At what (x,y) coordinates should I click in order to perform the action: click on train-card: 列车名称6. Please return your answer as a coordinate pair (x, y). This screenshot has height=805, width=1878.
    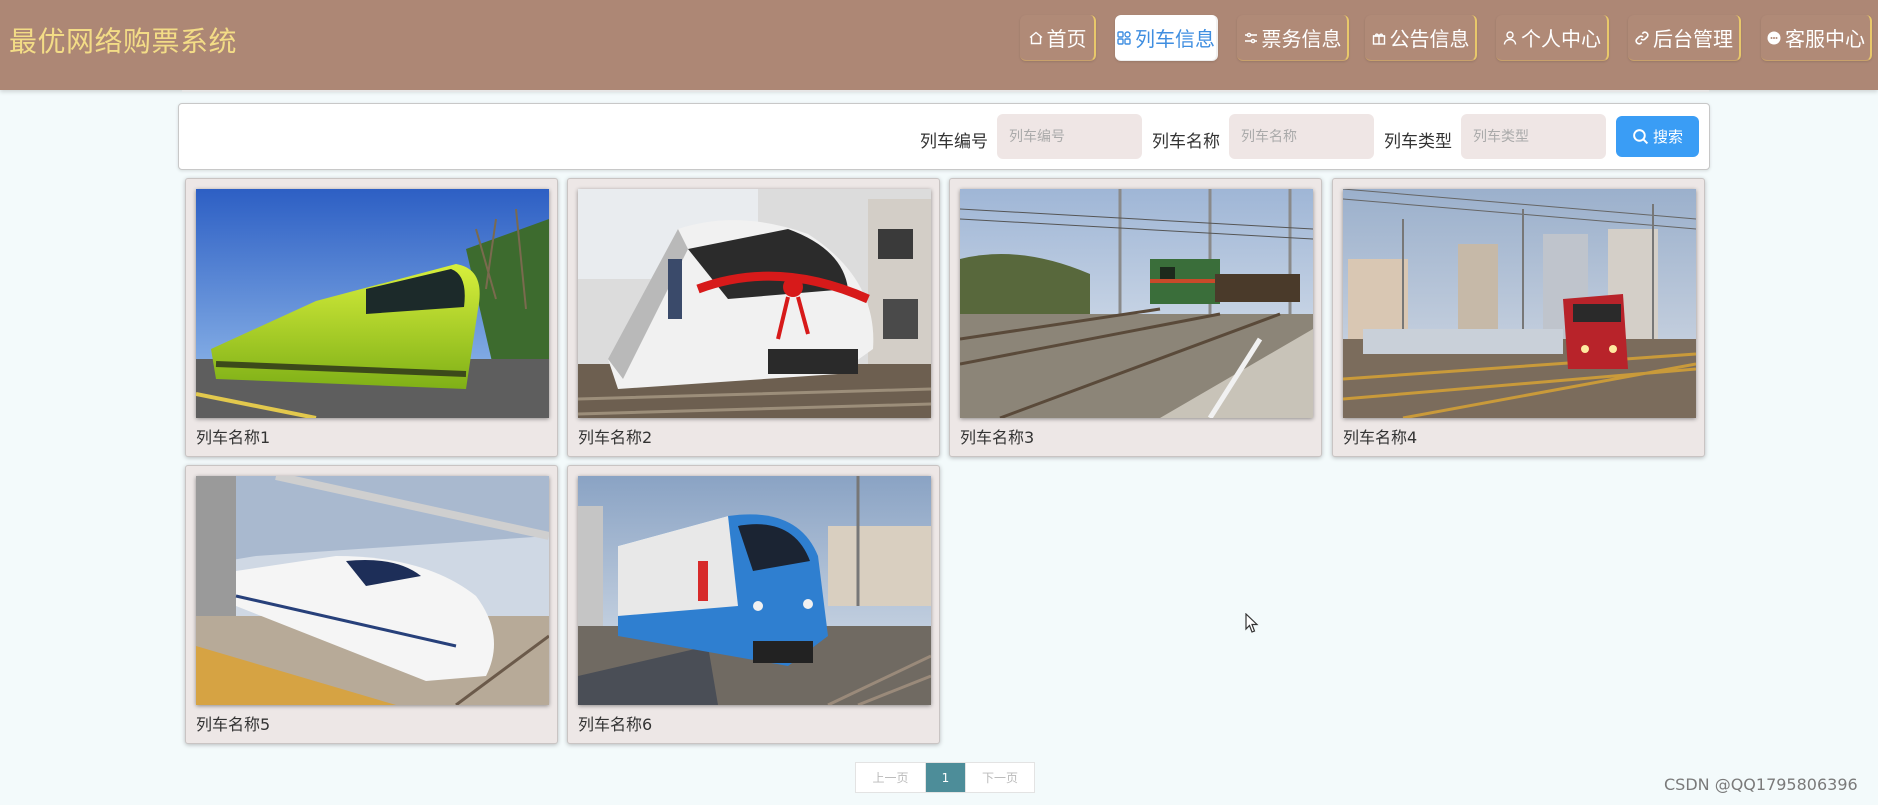
    Looking at the image, I should click on (753, 604).